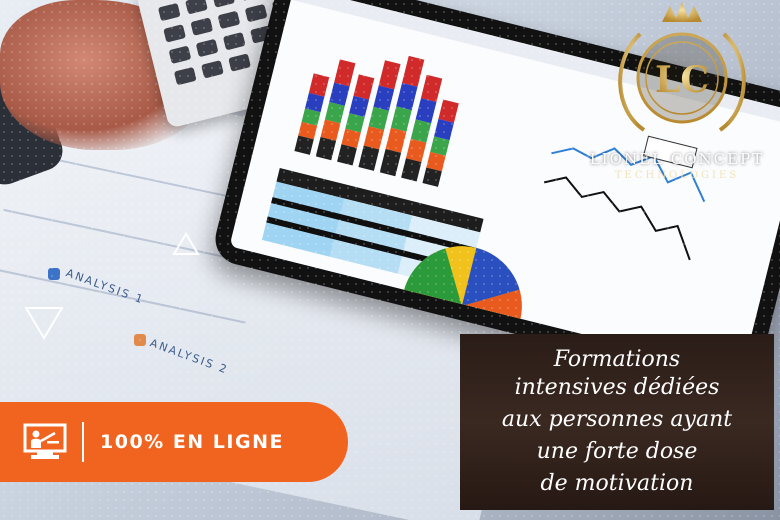  I want to click on motto-line-3: aux personnes ayant, so click(617, 419).